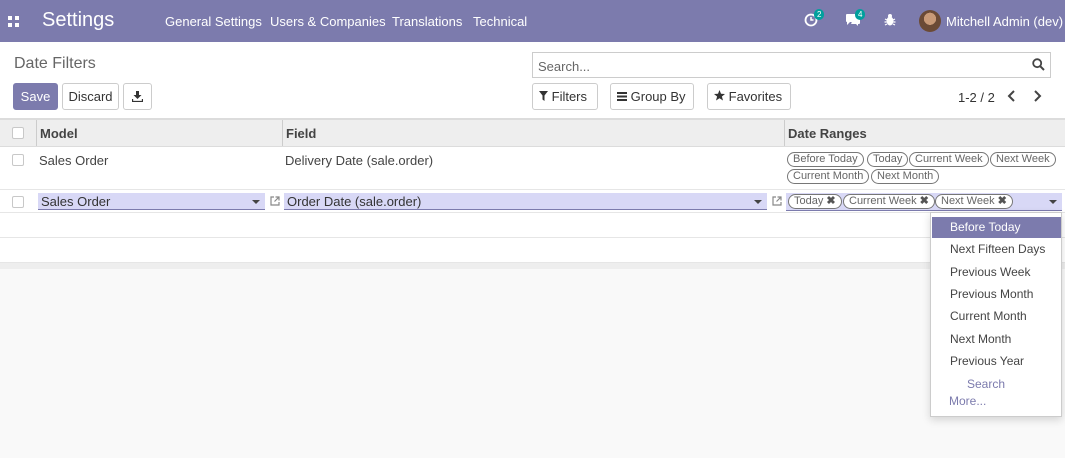 The height and width of the screenshot is (458, 1065). Describe the element at coordinates (1038, 64) in the screenshot. I see `search-icon` at that location.